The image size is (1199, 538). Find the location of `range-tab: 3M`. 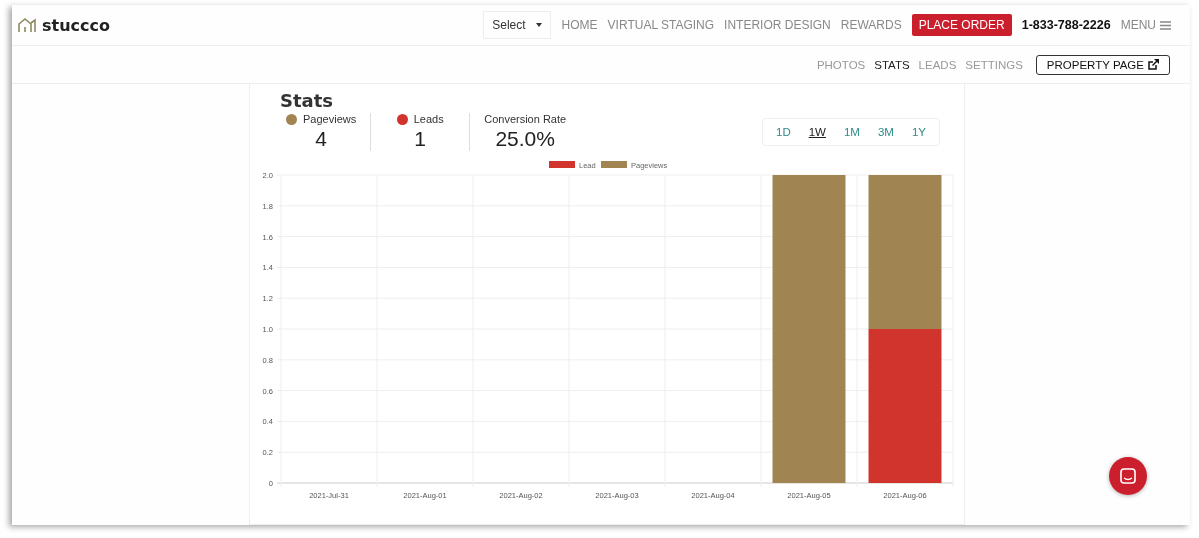

range-tab: 3M is located at coordinates (885, 132).